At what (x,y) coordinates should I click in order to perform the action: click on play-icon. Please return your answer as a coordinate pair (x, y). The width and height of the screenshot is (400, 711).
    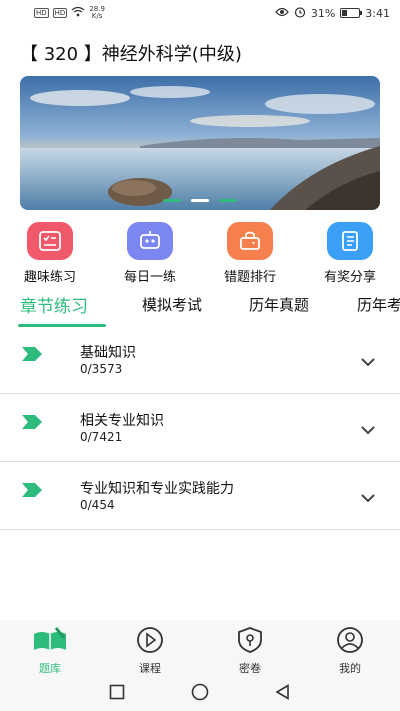
    Looking at the image, I should click on (150, 642).